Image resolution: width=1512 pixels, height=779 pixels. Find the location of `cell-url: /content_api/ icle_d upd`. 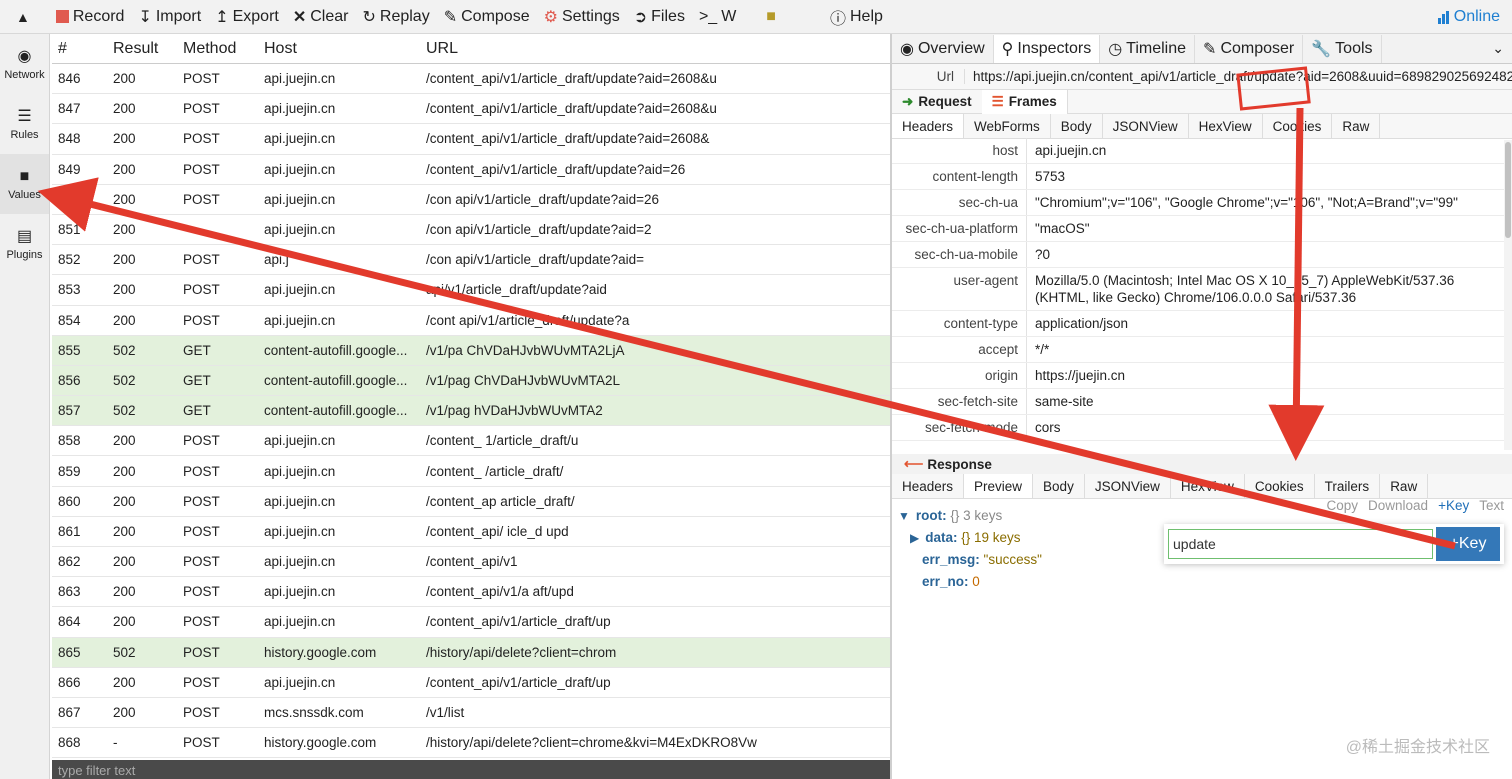

cell-url: /content_api/ icle_d upd is located at coordinates (497, 531).